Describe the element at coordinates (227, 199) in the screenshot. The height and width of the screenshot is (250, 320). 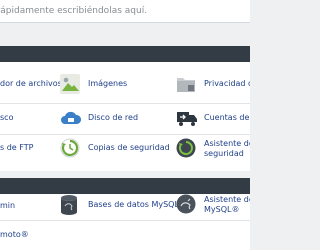
I see `mysql-wizard-label-line1: Asistente de ba` at that location.